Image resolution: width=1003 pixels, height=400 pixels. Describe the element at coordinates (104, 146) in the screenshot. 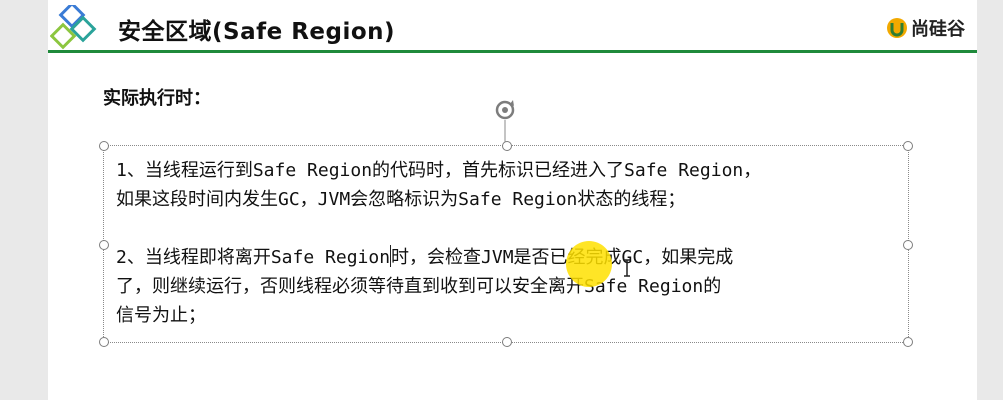

I see `resize-handle-top-left` at that location.